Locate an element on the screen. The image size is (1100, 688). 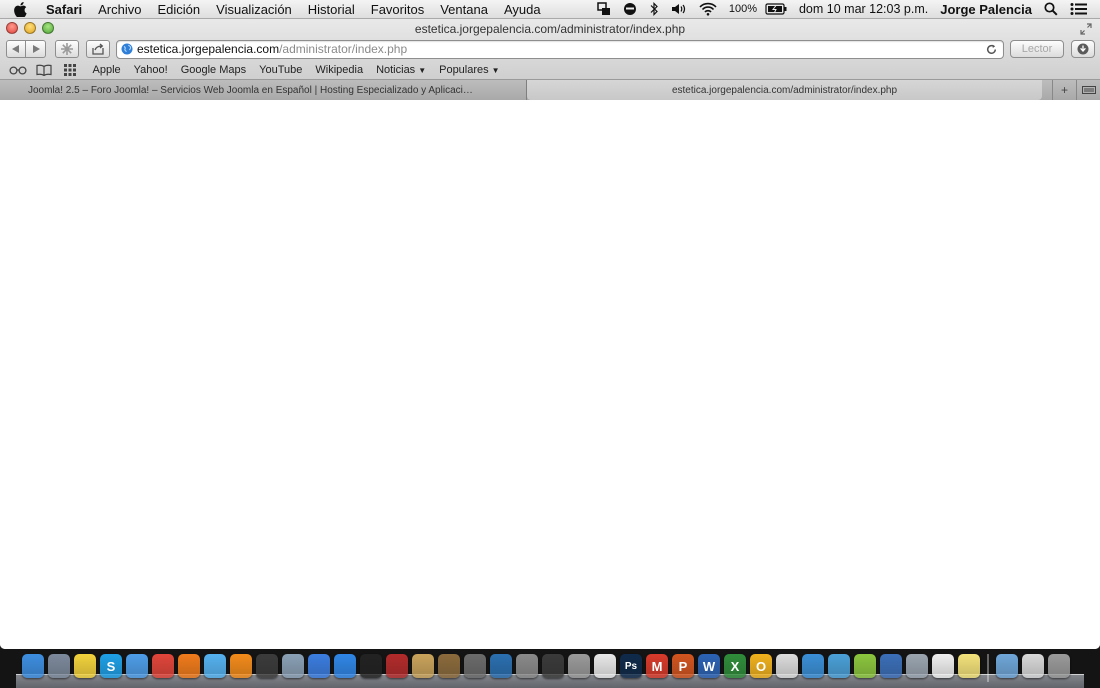
forward-arrow-icon is located at coordinates (36, 49).